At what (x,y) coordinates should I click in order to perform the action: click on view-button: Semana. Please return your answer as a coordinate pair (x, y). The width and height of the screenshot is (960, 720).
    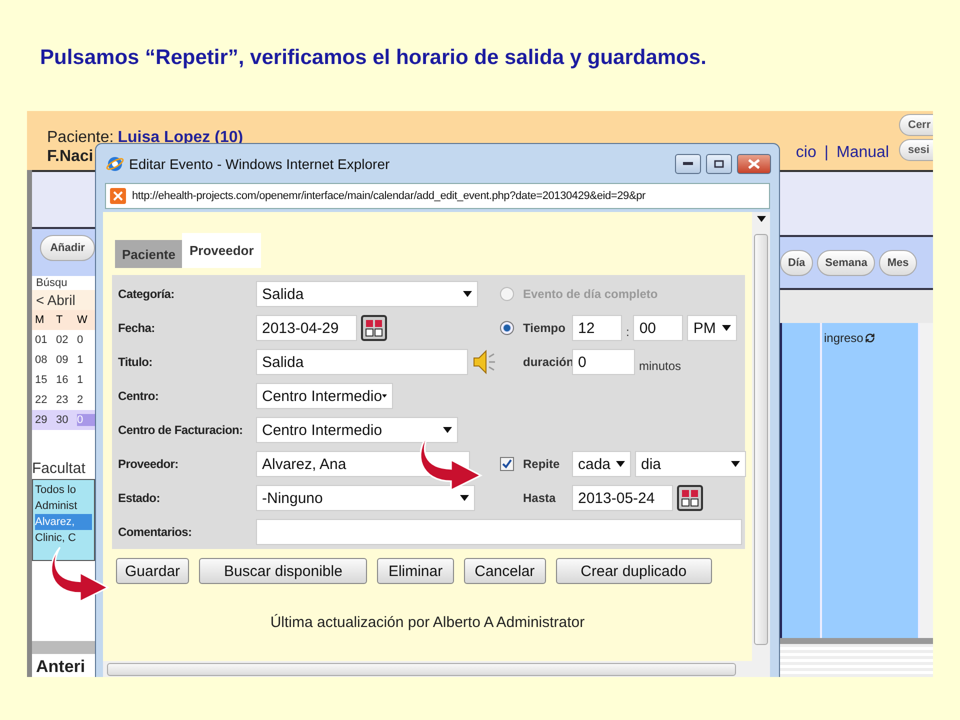
    Looking at the image, I should click on (846, 263).